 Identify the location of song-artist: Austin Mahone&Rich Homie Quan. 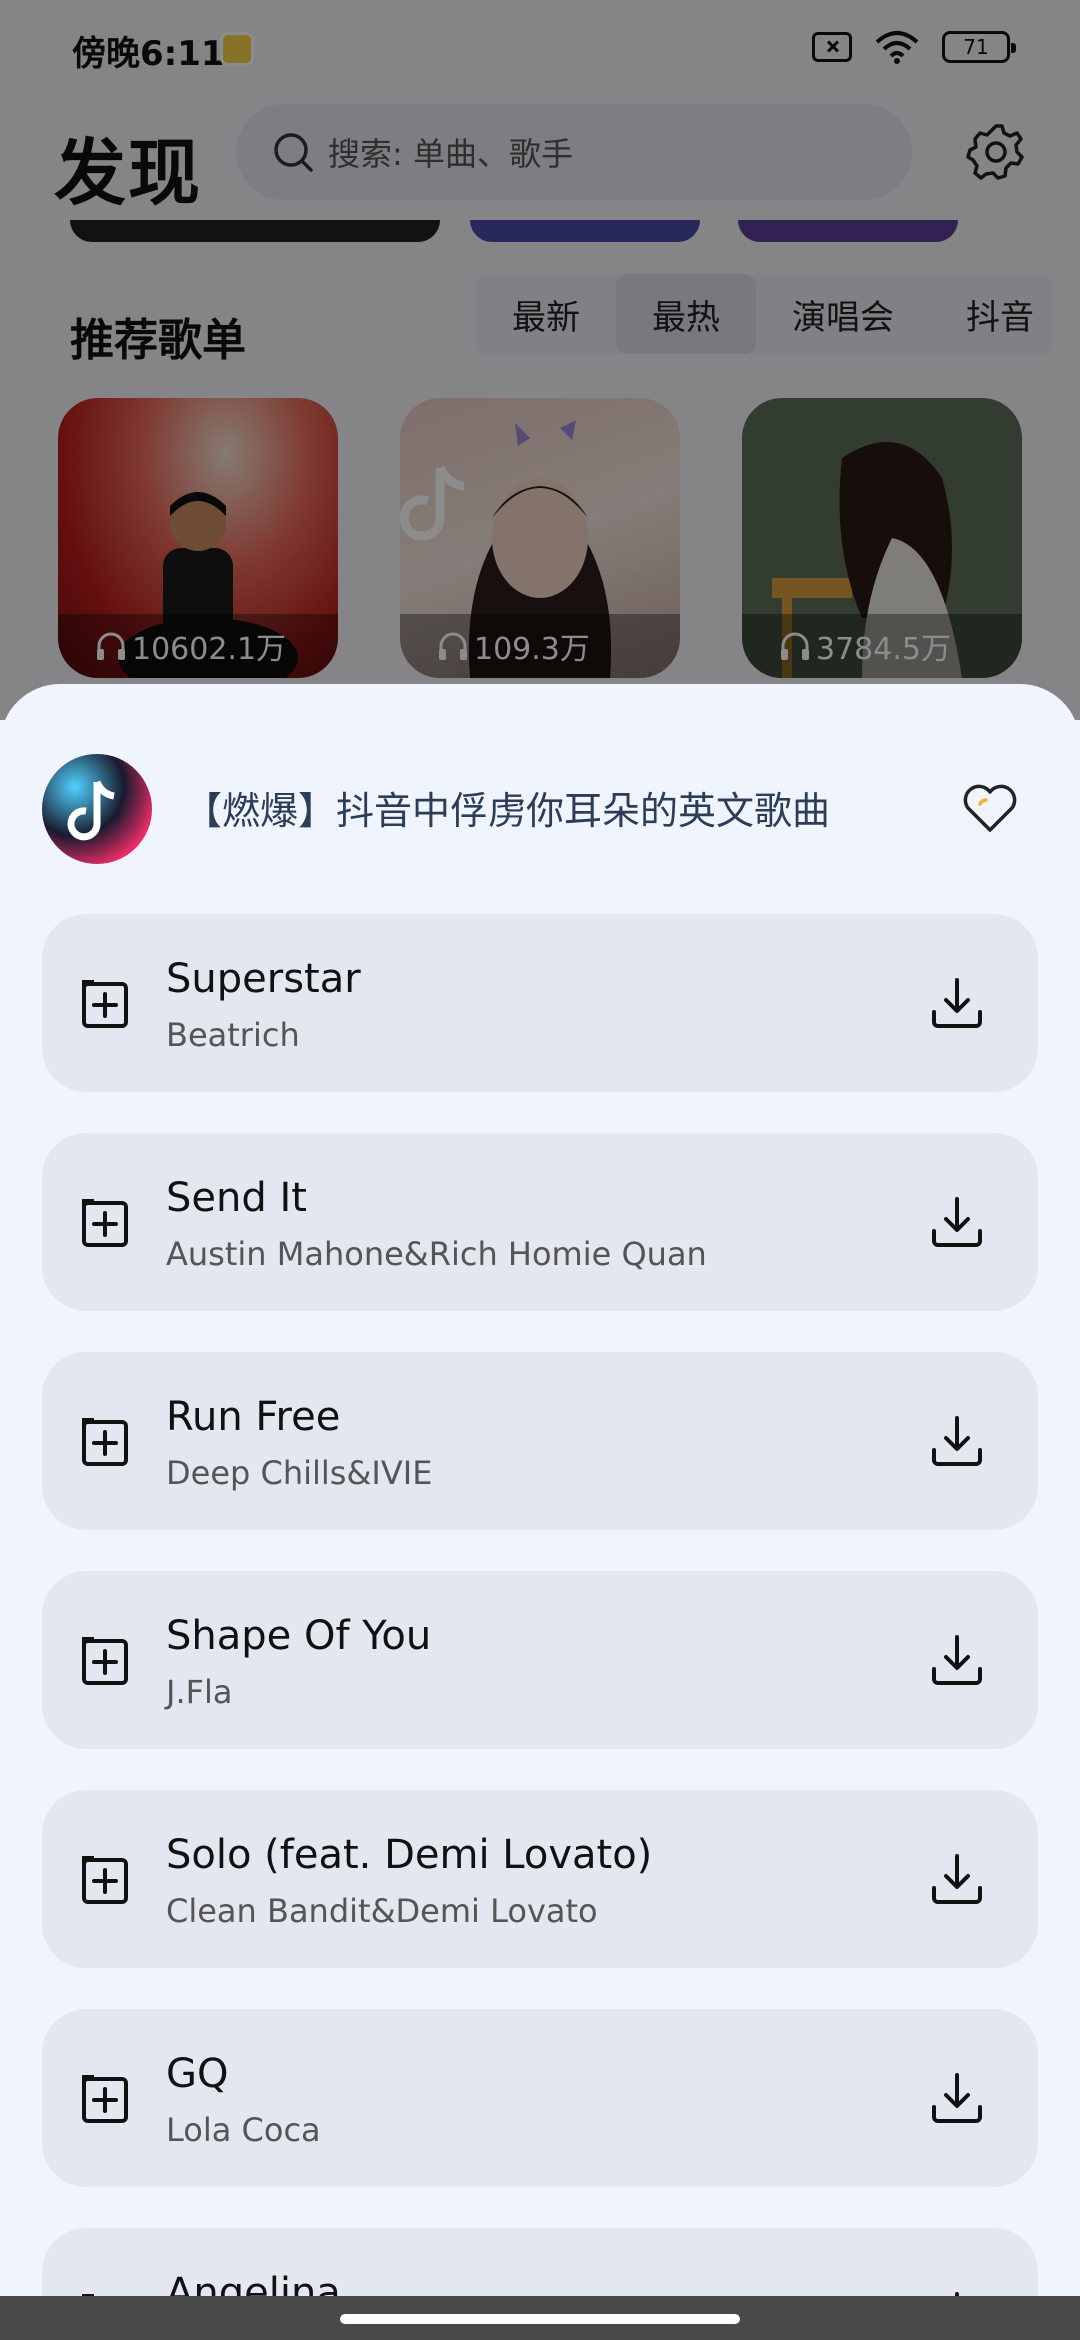
(436, 1254).